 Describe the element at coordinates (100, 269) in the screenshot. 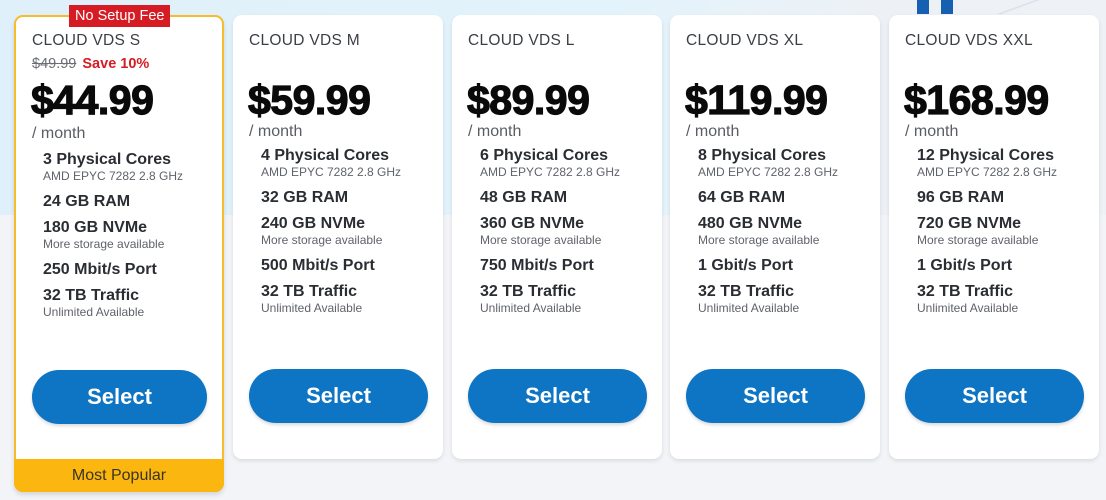

I see `feature-port: 250 Mbit/s Port` at that location.